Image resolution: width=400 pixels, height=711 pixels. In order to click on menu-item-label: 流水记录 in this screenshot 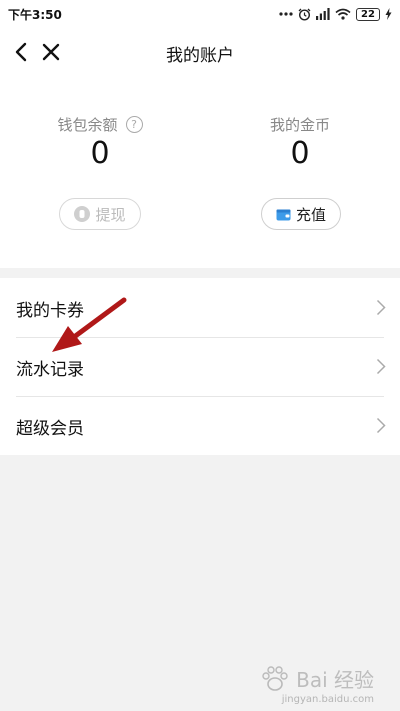, I will do `click(50, 370)`.